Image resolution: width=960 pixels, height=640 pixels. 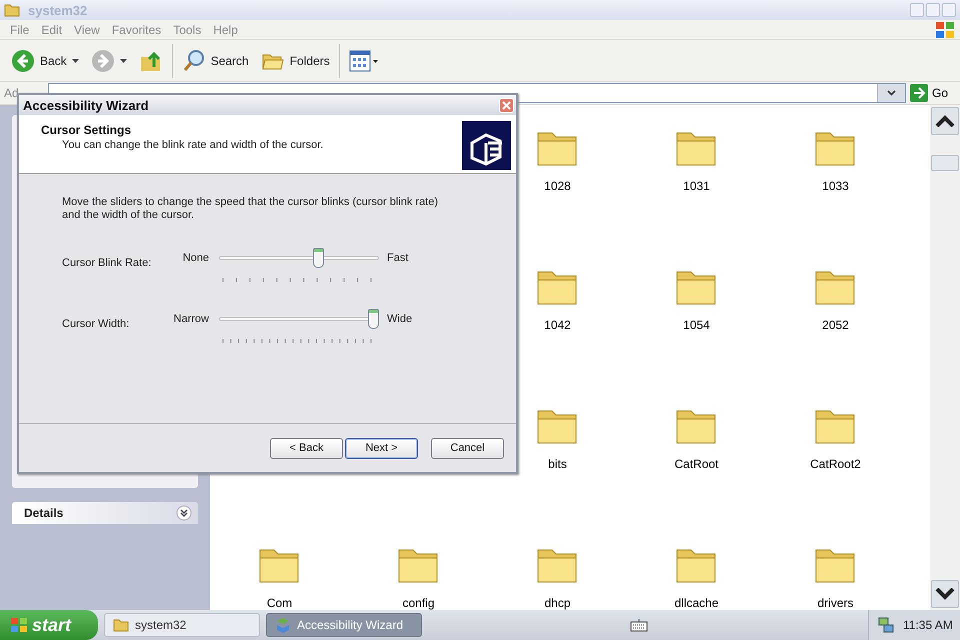 I want to click on slider-min-label: None, so click(x=195, y=258).